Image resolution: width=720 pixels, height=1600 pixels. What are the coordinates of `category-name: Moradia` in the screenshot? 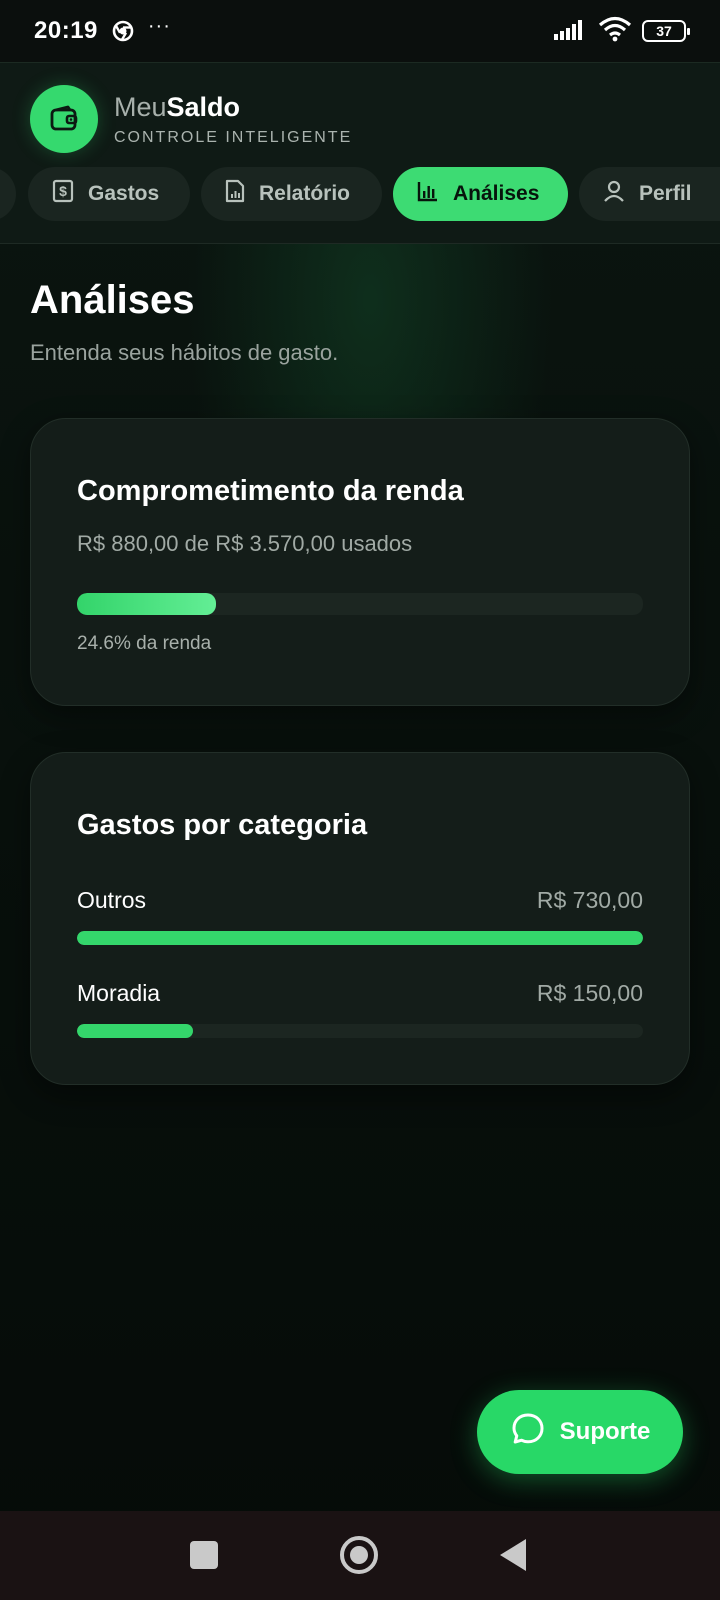 It's located at (119, 993).